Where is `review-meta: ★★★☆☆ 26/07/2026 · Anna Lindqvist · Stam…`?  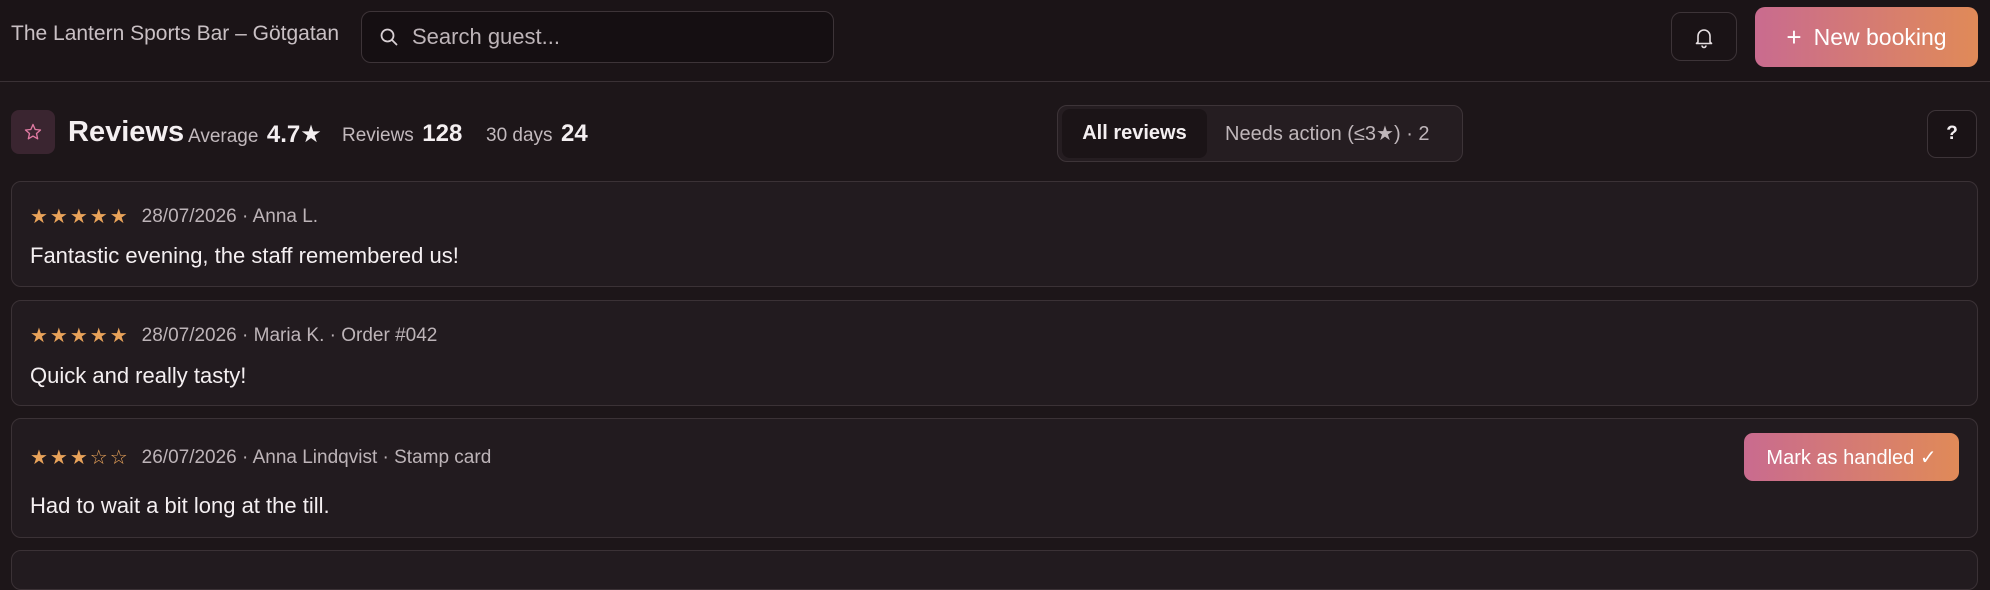 review-meta: ★★★☆☆ 26/07/2026 · Anna Lindqvist · Stam… is located at coordinates (260, 457).